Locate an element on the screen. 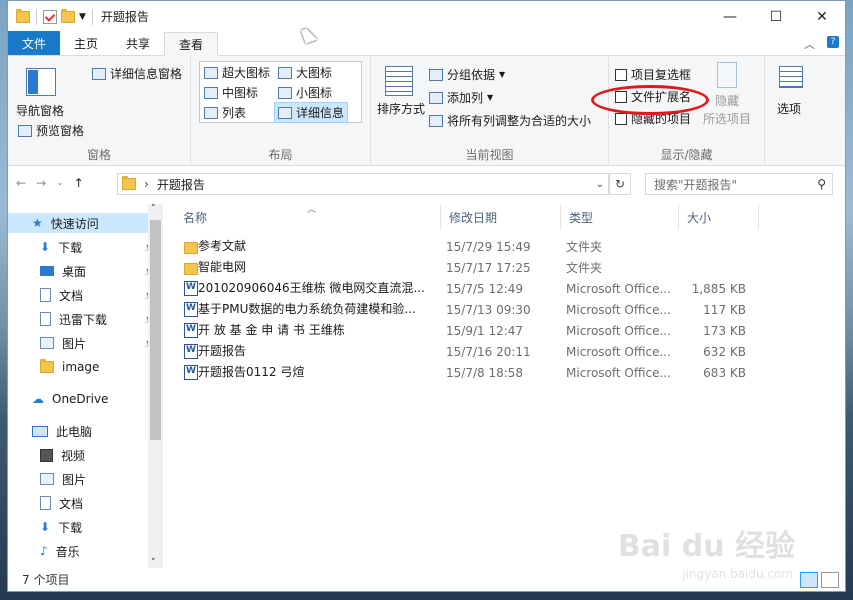  file-size: 632 KB is located at coordinates (724, 351).